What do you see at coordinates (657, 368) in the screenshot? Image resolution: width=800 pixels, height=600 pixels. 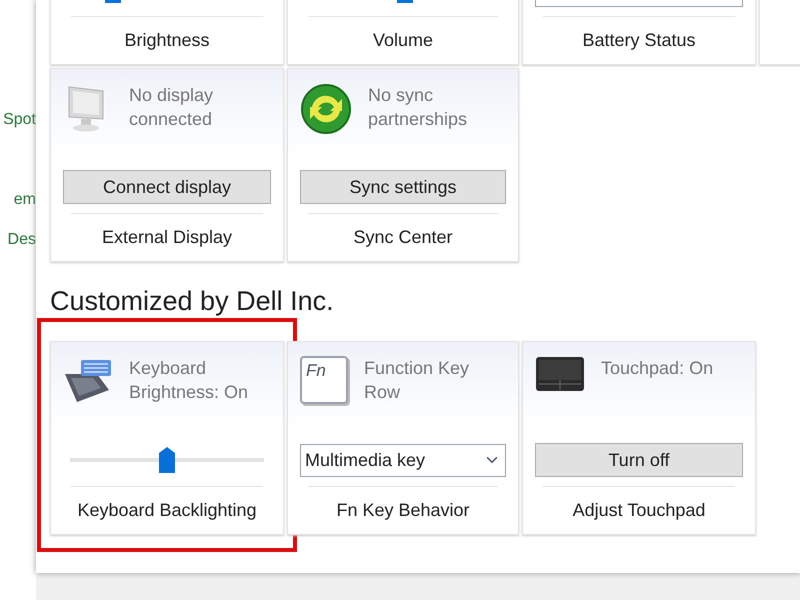 I see `status-text: Touchpad: On` at bounding box center [657, 368].